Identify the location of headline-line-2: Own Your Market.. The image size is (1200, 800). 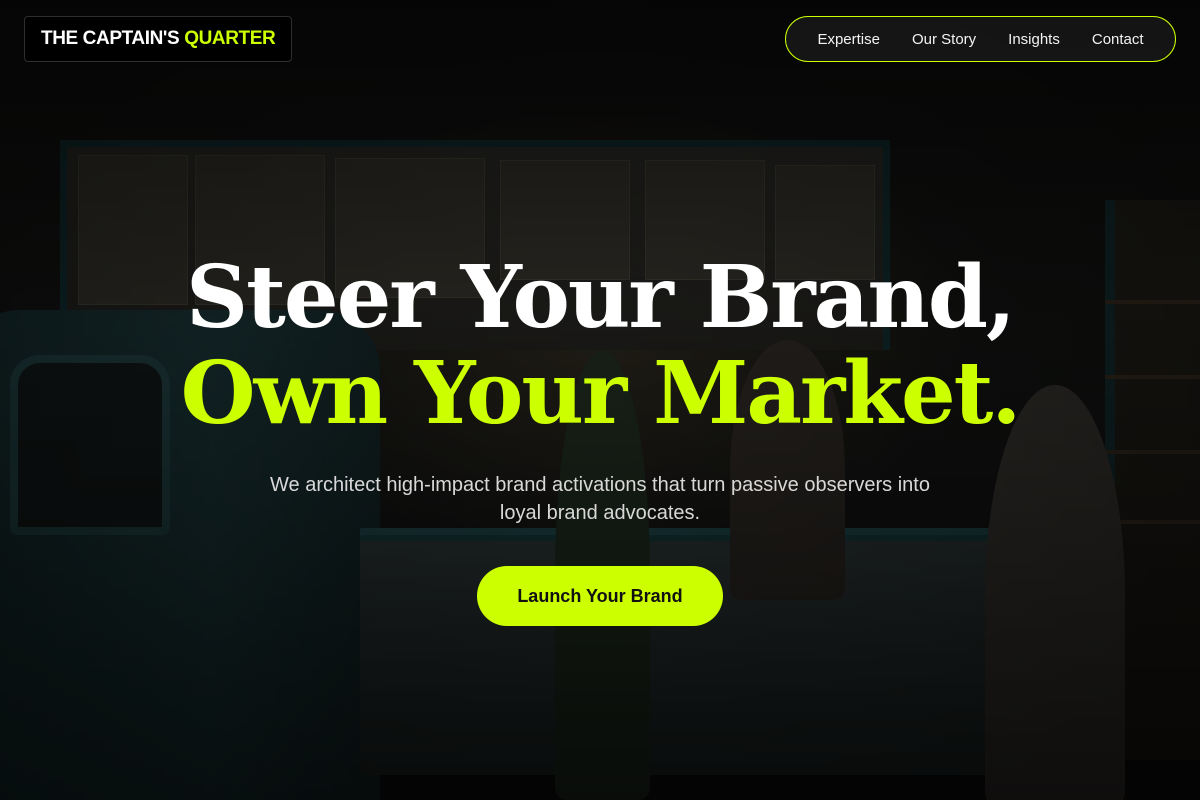
(601, 393).